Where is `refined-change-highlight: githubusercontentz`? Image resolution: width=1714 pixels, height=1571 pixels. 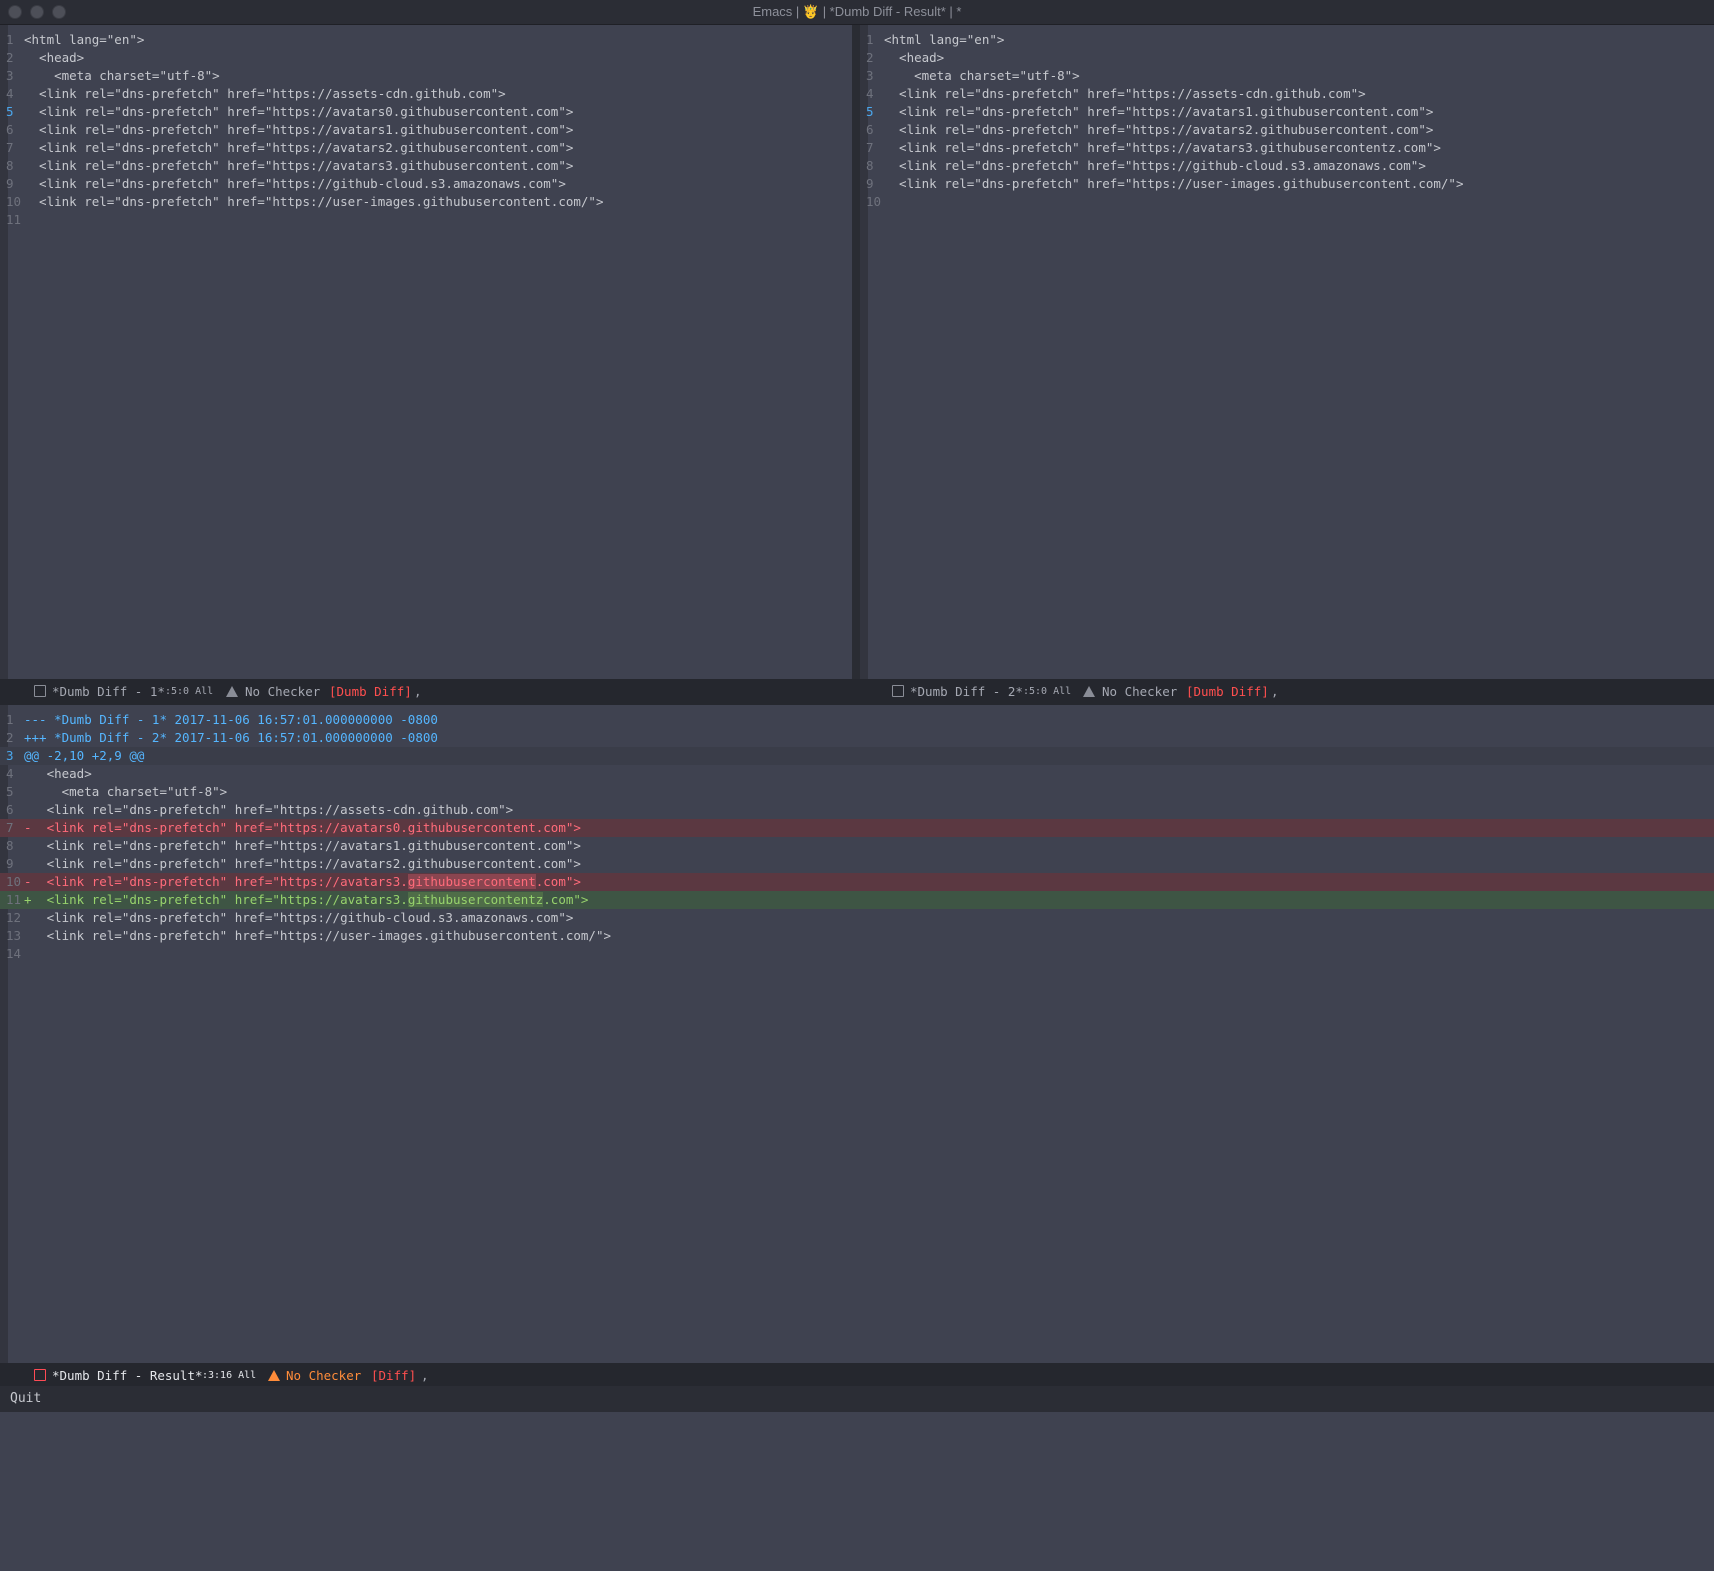 refined-change-highlight: githubusercontentz is located at coordinates (475, 899).